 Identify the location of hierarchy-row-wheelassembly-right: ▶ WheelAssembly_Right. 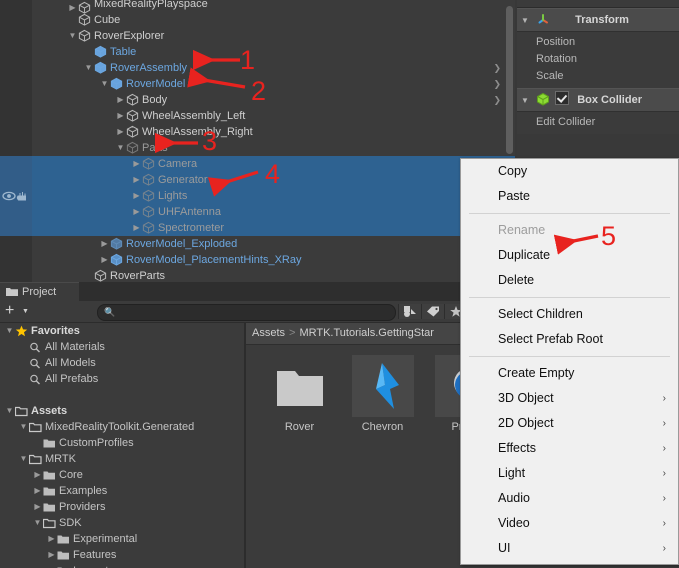
(257, 132).